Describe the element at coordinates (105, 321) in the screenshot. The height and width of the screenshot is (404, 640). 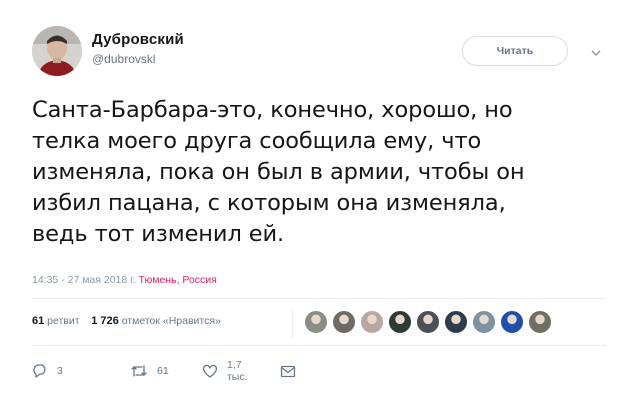
I see `likes-count: 1 726` at that location.